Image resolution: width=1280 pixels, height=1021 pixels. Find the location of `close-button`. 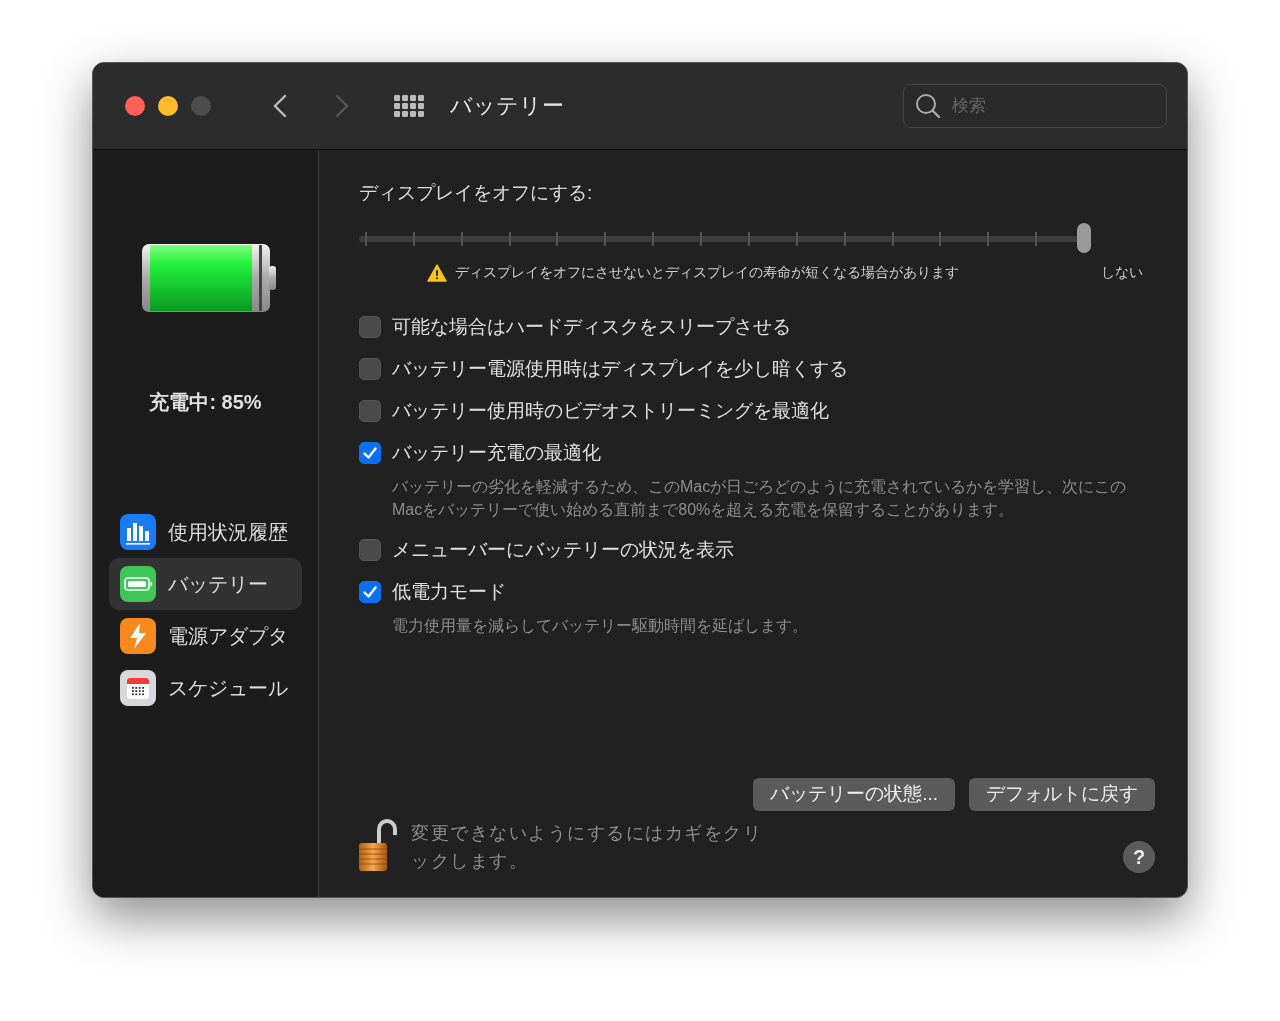

close-button is located at coordinates (135, 106).